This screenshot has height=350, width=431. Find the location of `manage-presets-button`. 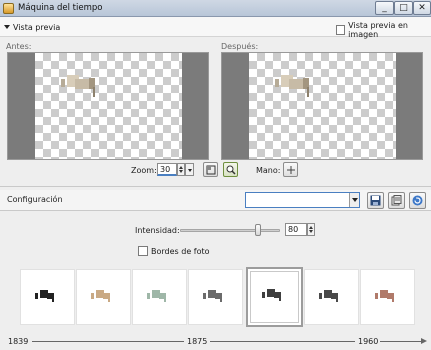

manage-presets-button is located at coordinates (396, 200).